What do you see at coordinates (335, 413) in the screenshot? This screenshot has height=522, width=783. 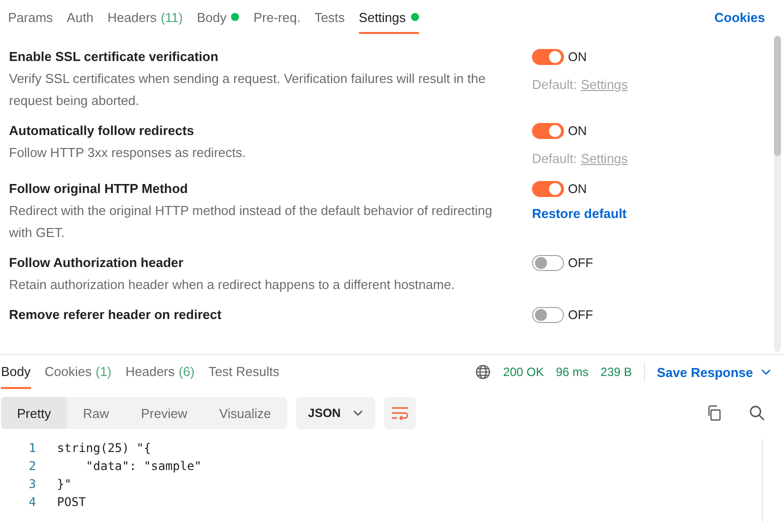 I see `format-dropdown: JSON` at bounding box center [335, 413].